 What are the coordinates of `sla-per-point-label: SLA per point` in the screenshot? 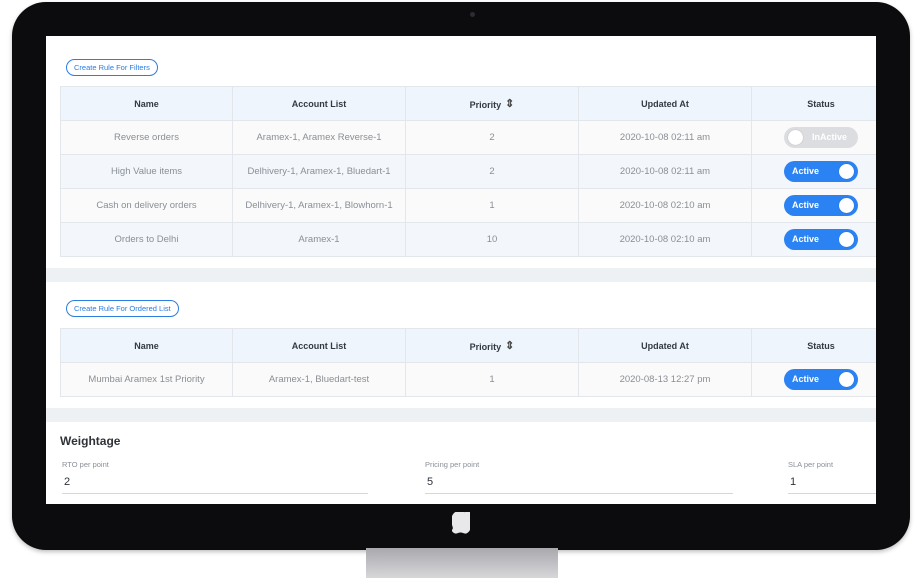 It's located at (811, 464).